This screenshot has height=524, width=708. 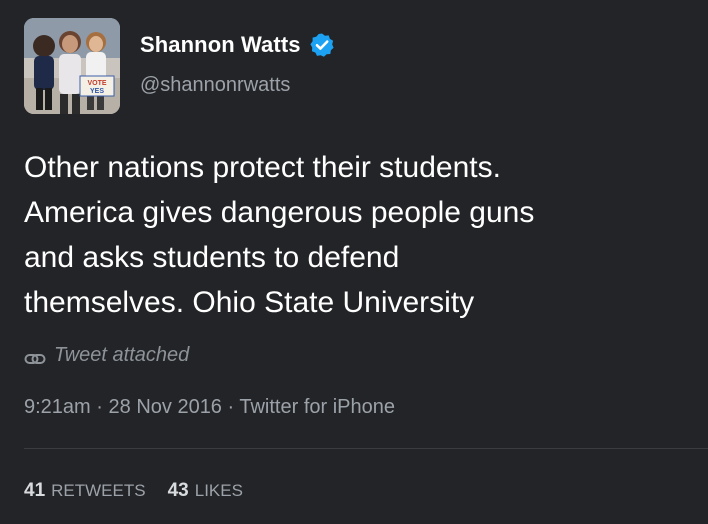 I want to click on attachment-label: Tweet attached, so click(x=122, y=355).